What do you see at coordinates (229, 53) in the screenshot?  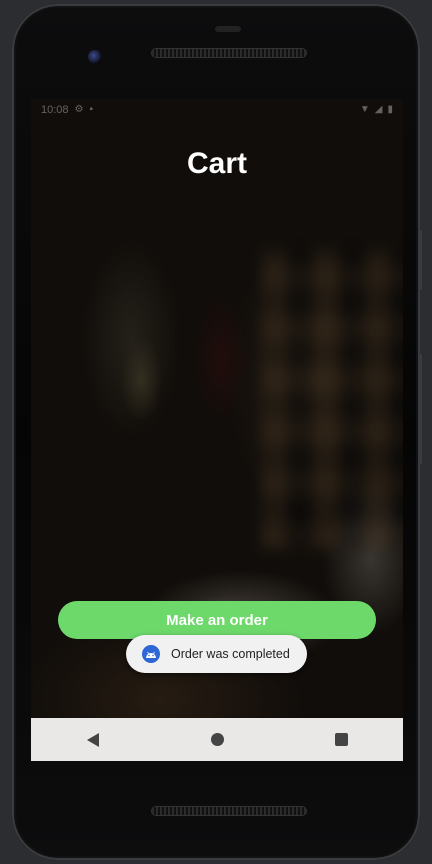 I see `top-speaker` at bounding box center [229, 53].